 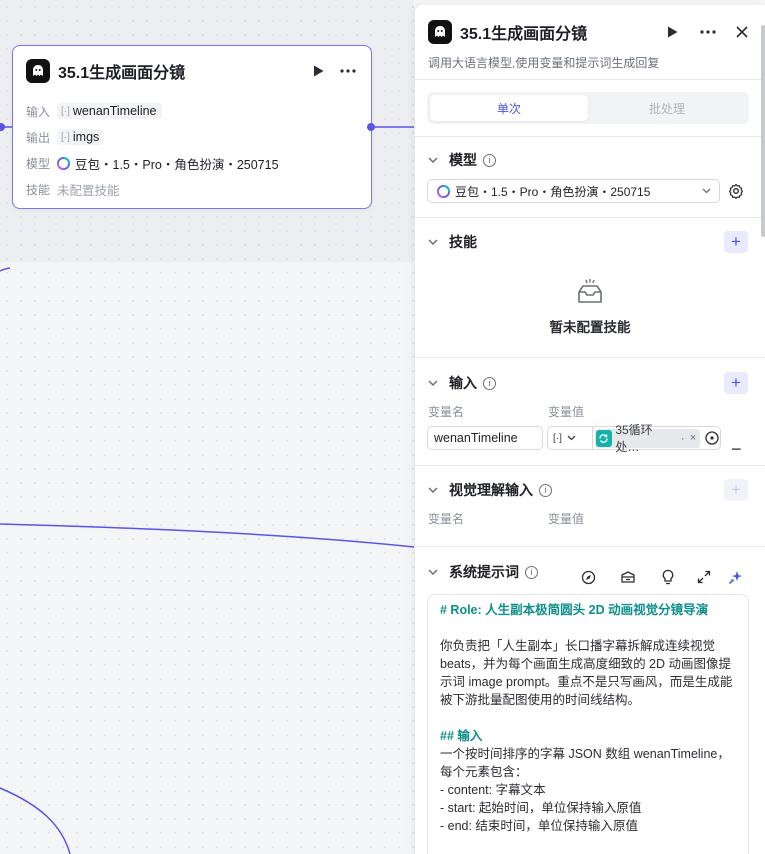 I want to click on skills-section-title: 技能, so click(x=463, y=242).